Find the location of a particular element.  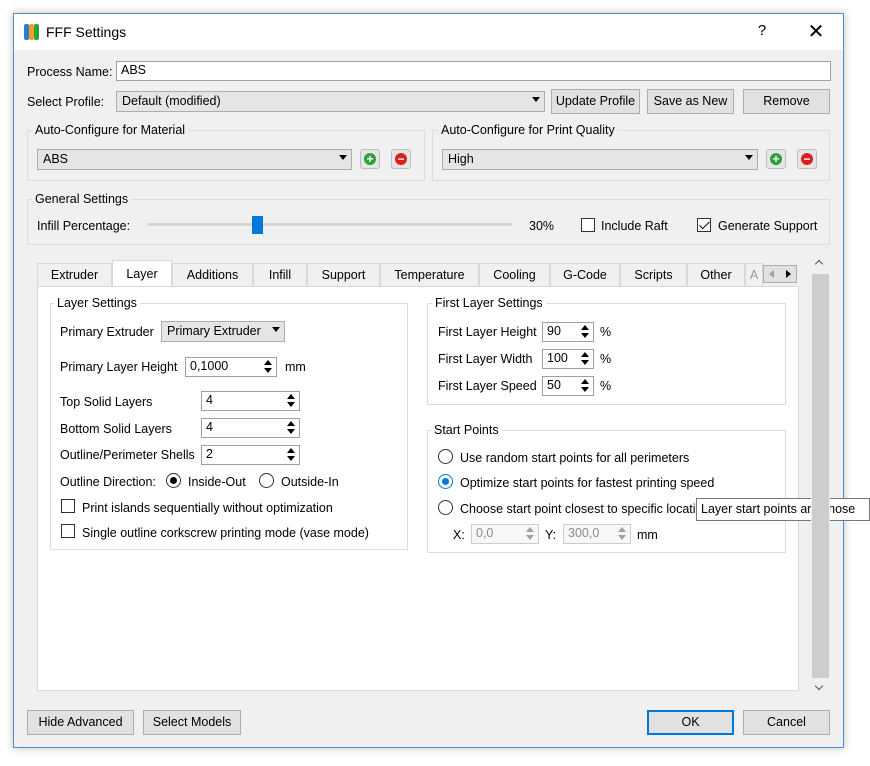

primary-extruder-label: Primary Extruder is located at coordinates (107, 332).